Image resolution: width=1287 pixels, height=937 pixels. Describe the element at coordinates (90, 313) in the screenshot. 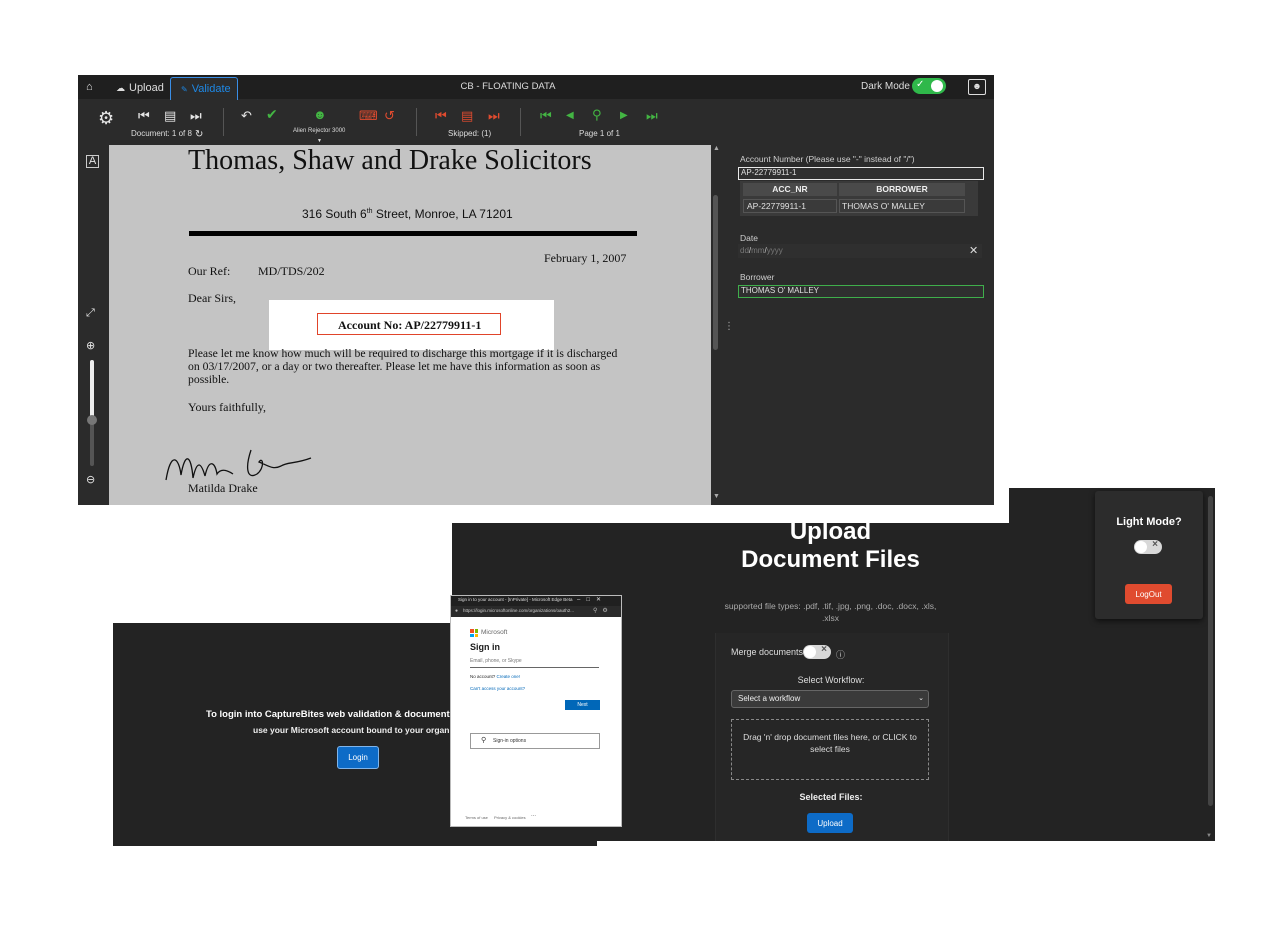

I see `fit-screen-icon: ⤢` at that location.